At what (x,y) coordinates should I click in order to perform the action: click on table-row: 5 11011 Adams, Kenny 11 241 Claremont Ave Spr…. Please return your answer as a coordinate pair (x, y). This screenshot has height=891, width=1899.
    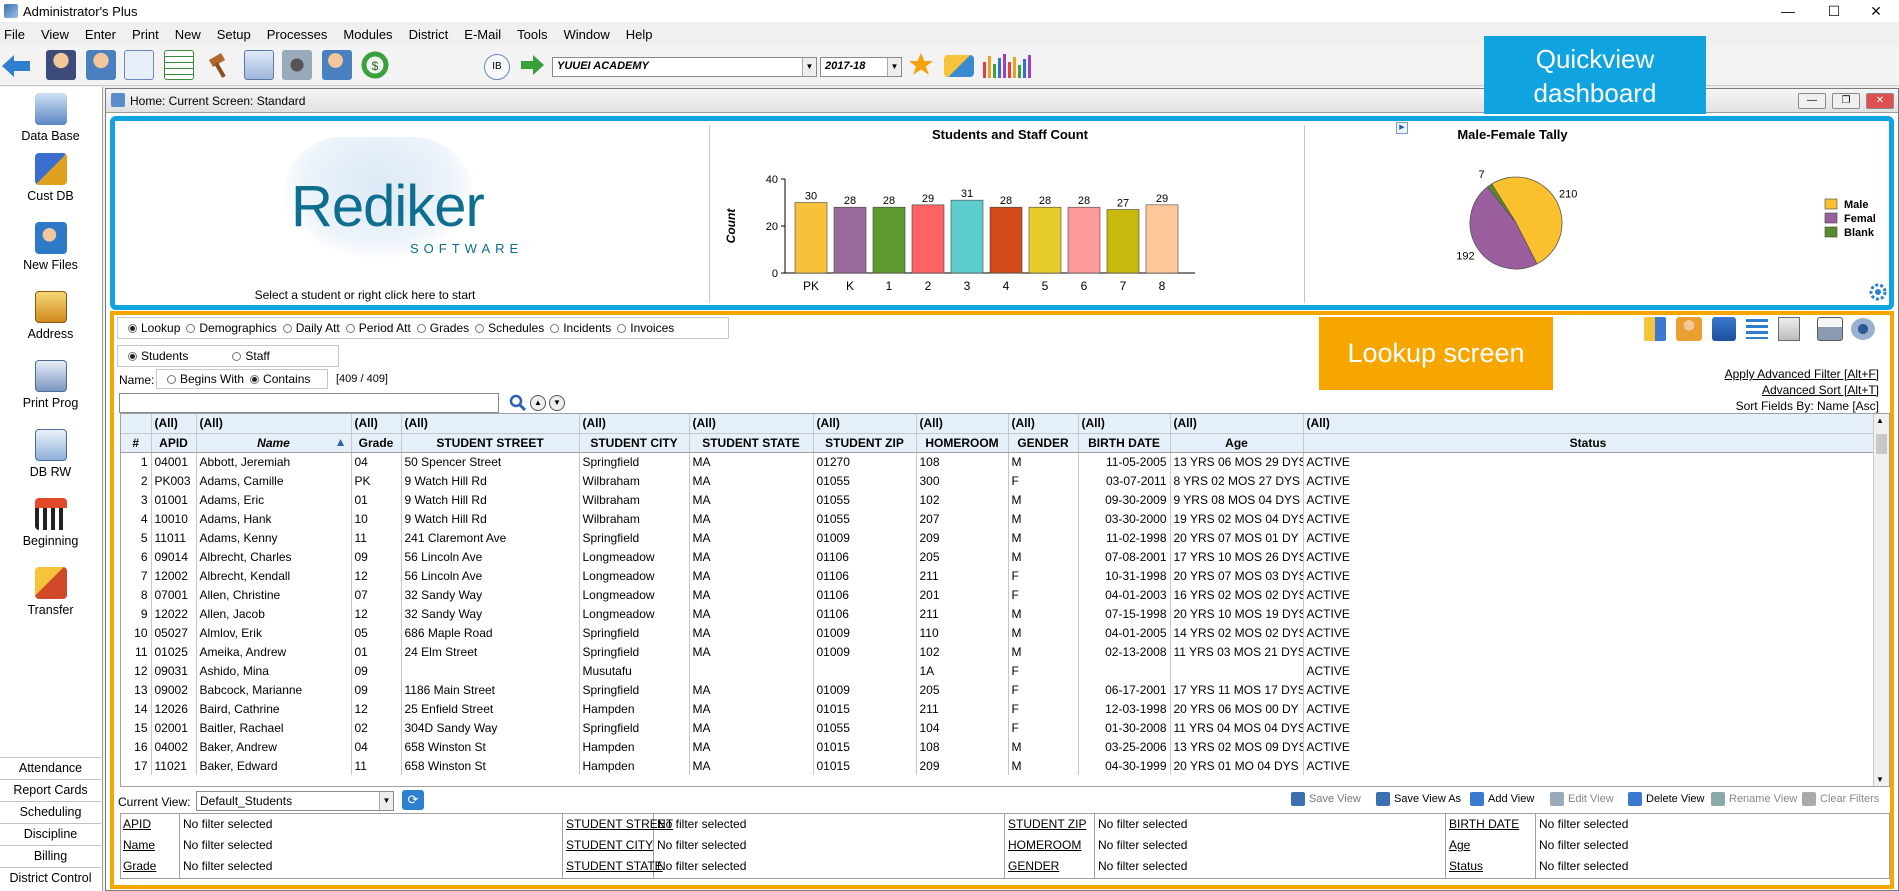
    Looking at the image, I should click on (997, 537).